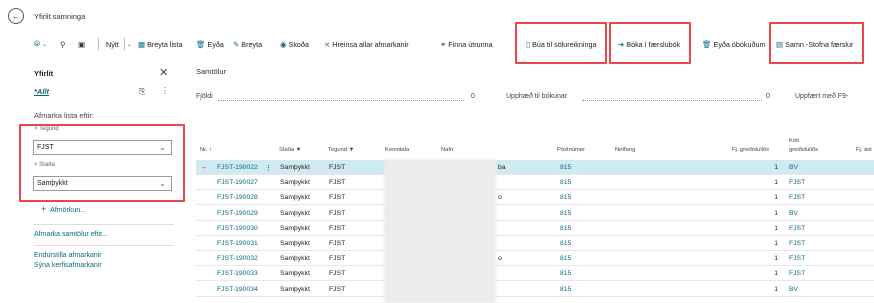 Image resolution: width=874 pixels, height=303 pixels. I want to click on cell-nr: FJST-190029, so click(237, 213).